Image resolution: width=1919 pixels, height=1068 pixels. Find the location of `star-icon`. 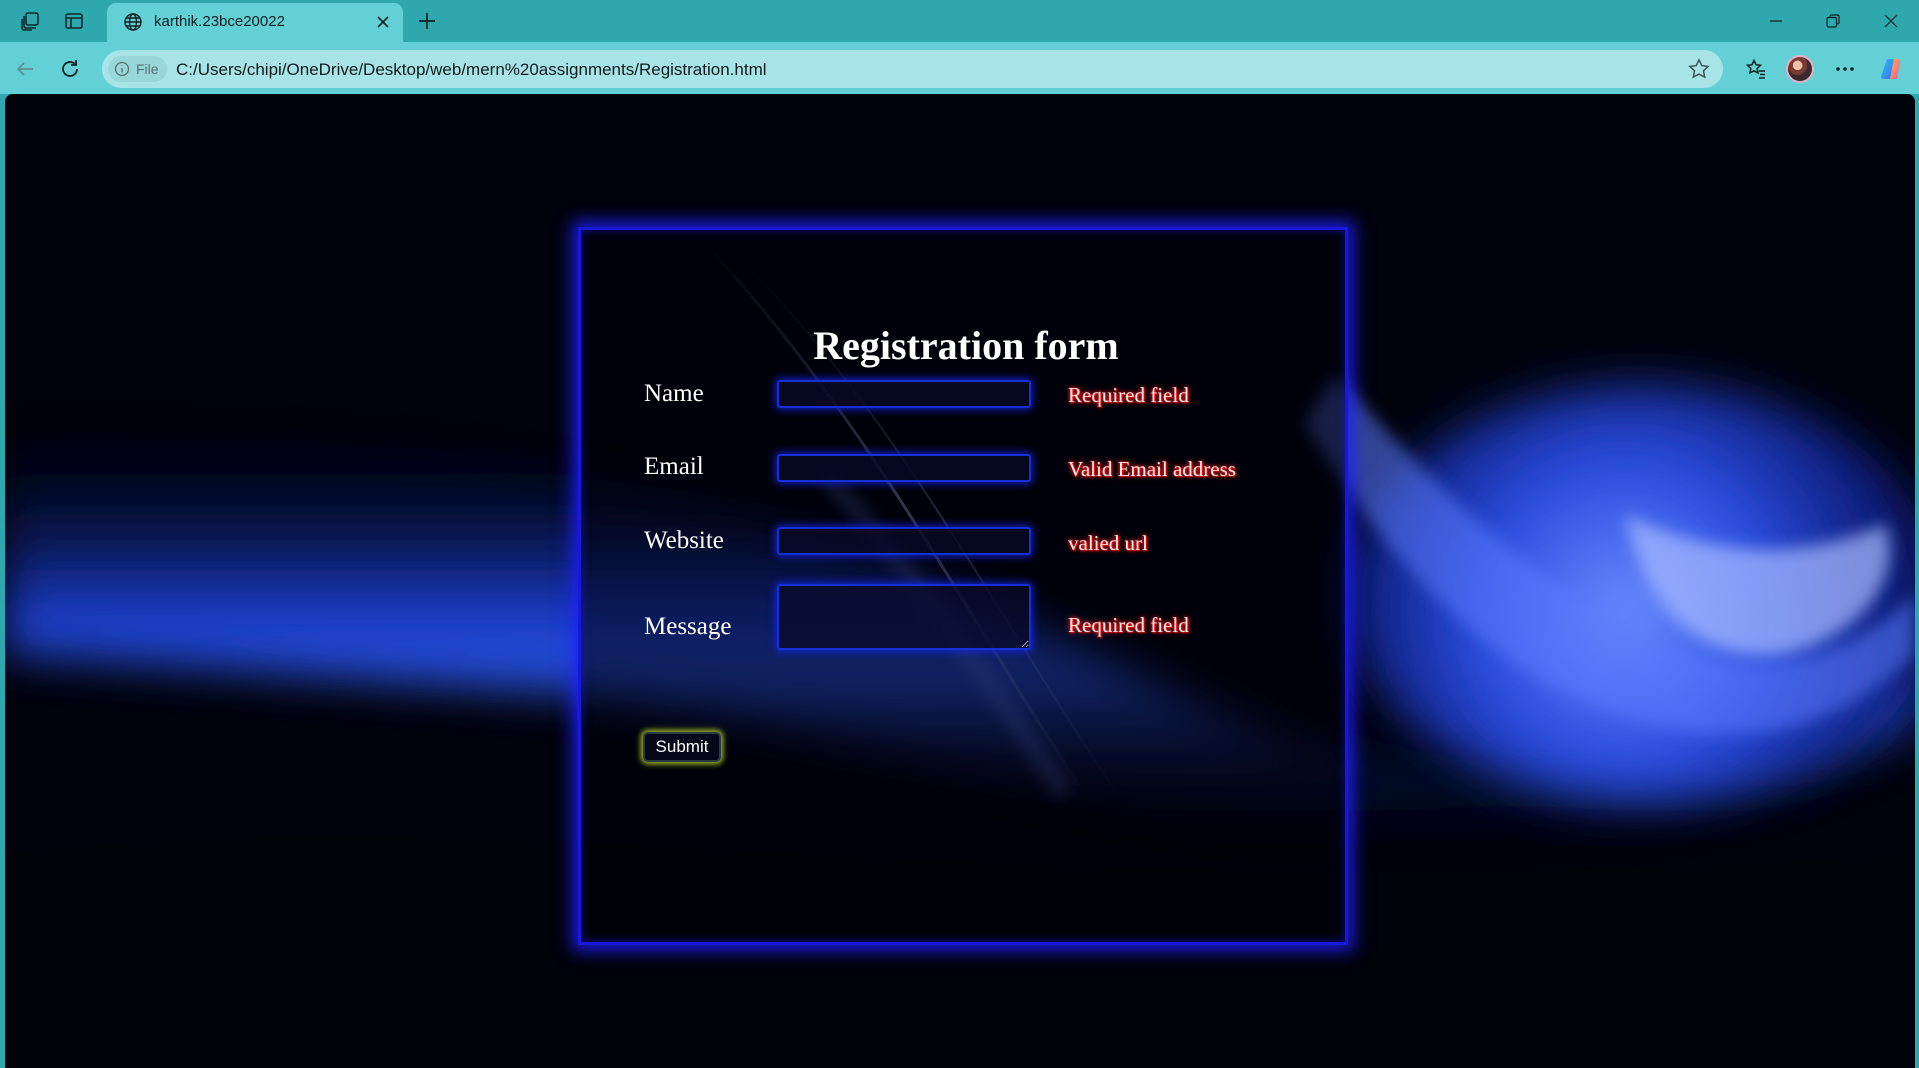

star-icon is located at coordinates (1699, 69).